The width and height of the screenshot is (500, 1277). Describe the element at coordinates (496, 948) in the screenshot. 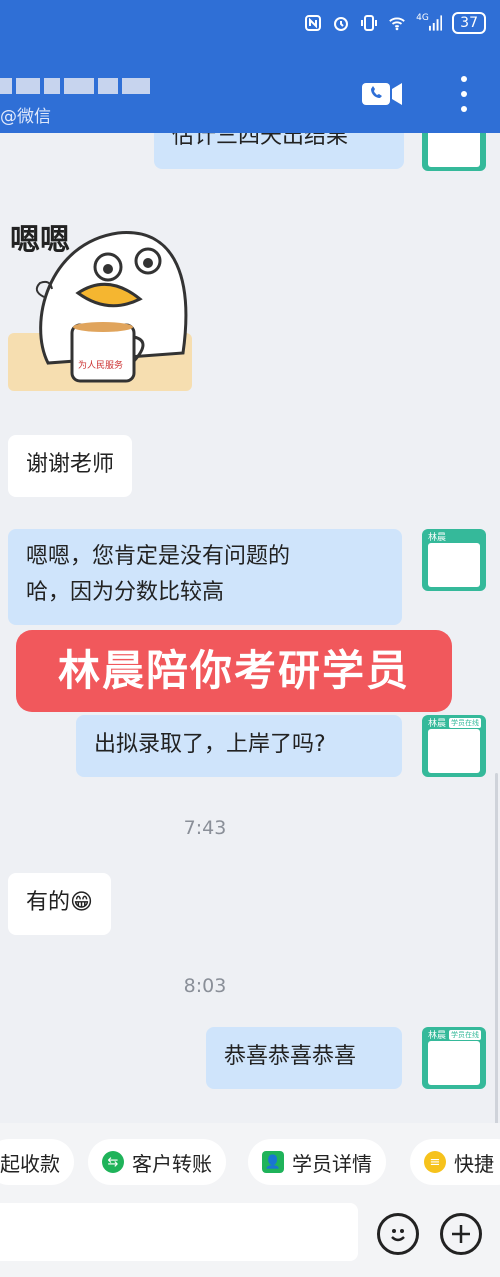

I see `scrollbar` at that location.